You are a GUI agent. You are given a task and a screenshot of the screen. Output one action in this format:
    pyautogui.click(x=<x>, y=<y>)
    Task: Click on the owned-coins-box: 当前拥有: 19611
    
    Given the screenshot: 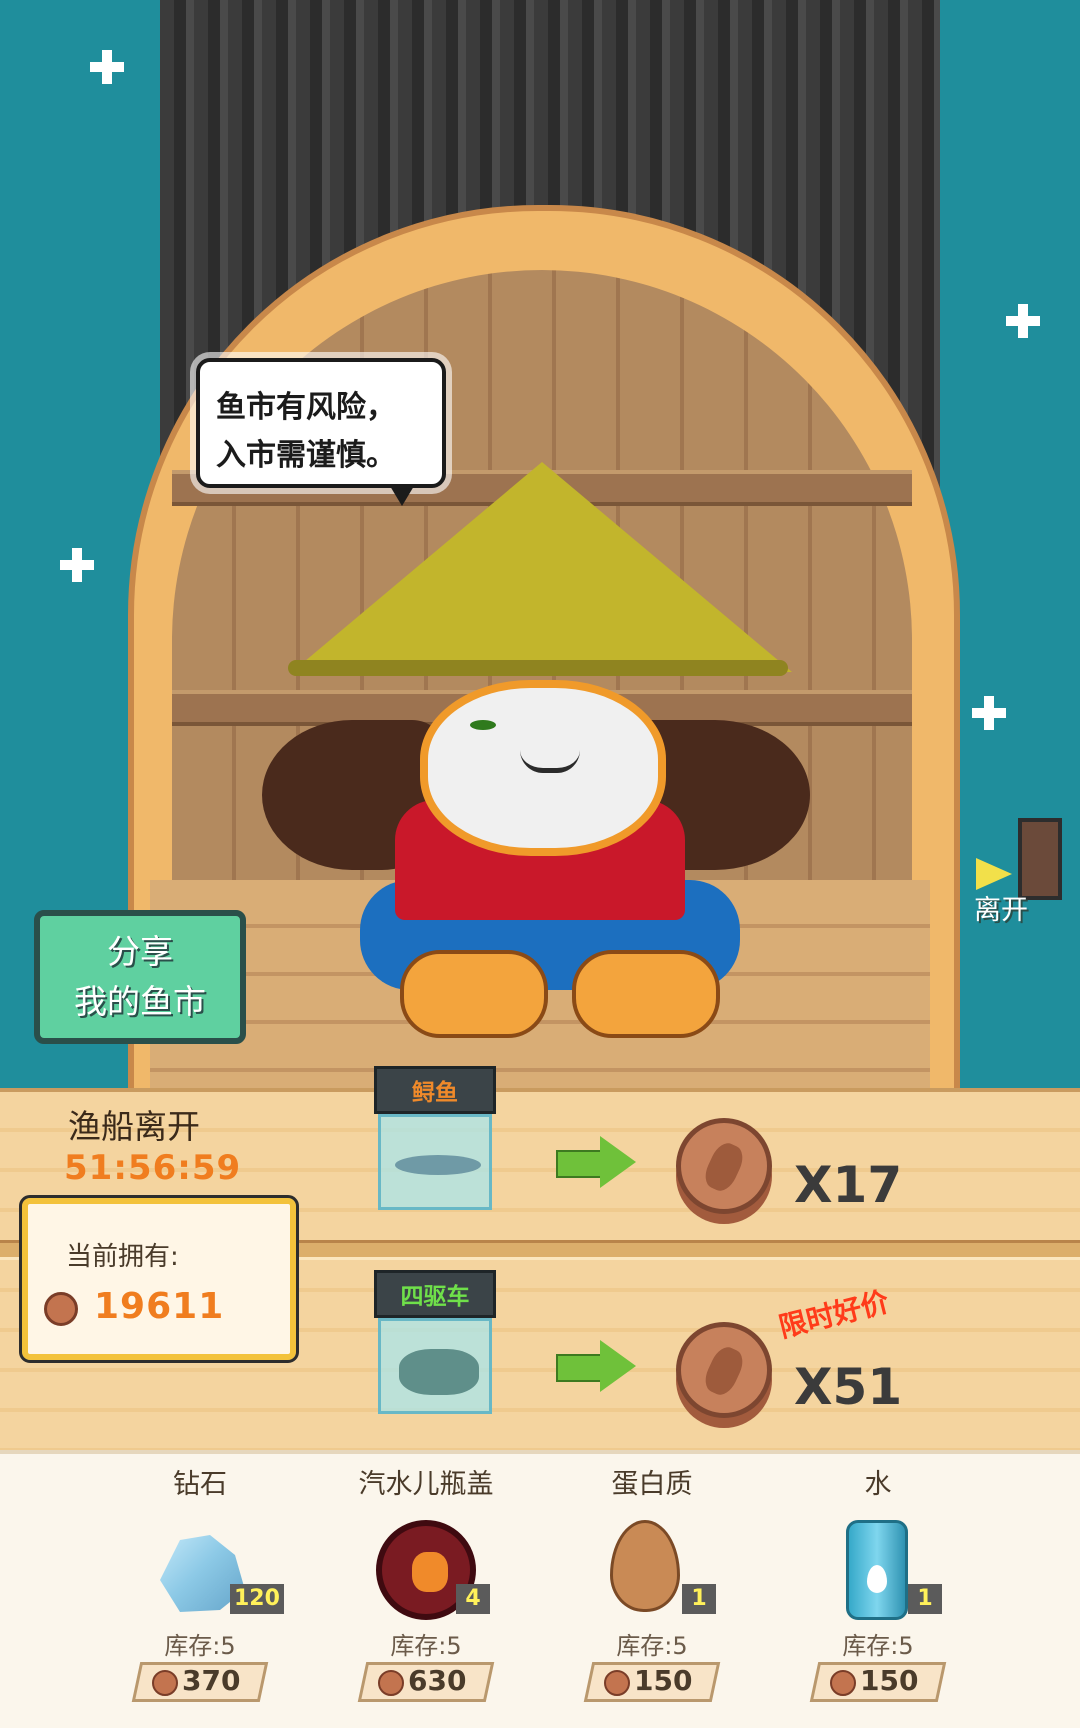 What is the action you would take?
    pyautogui.click(x=159, y=1279)
    